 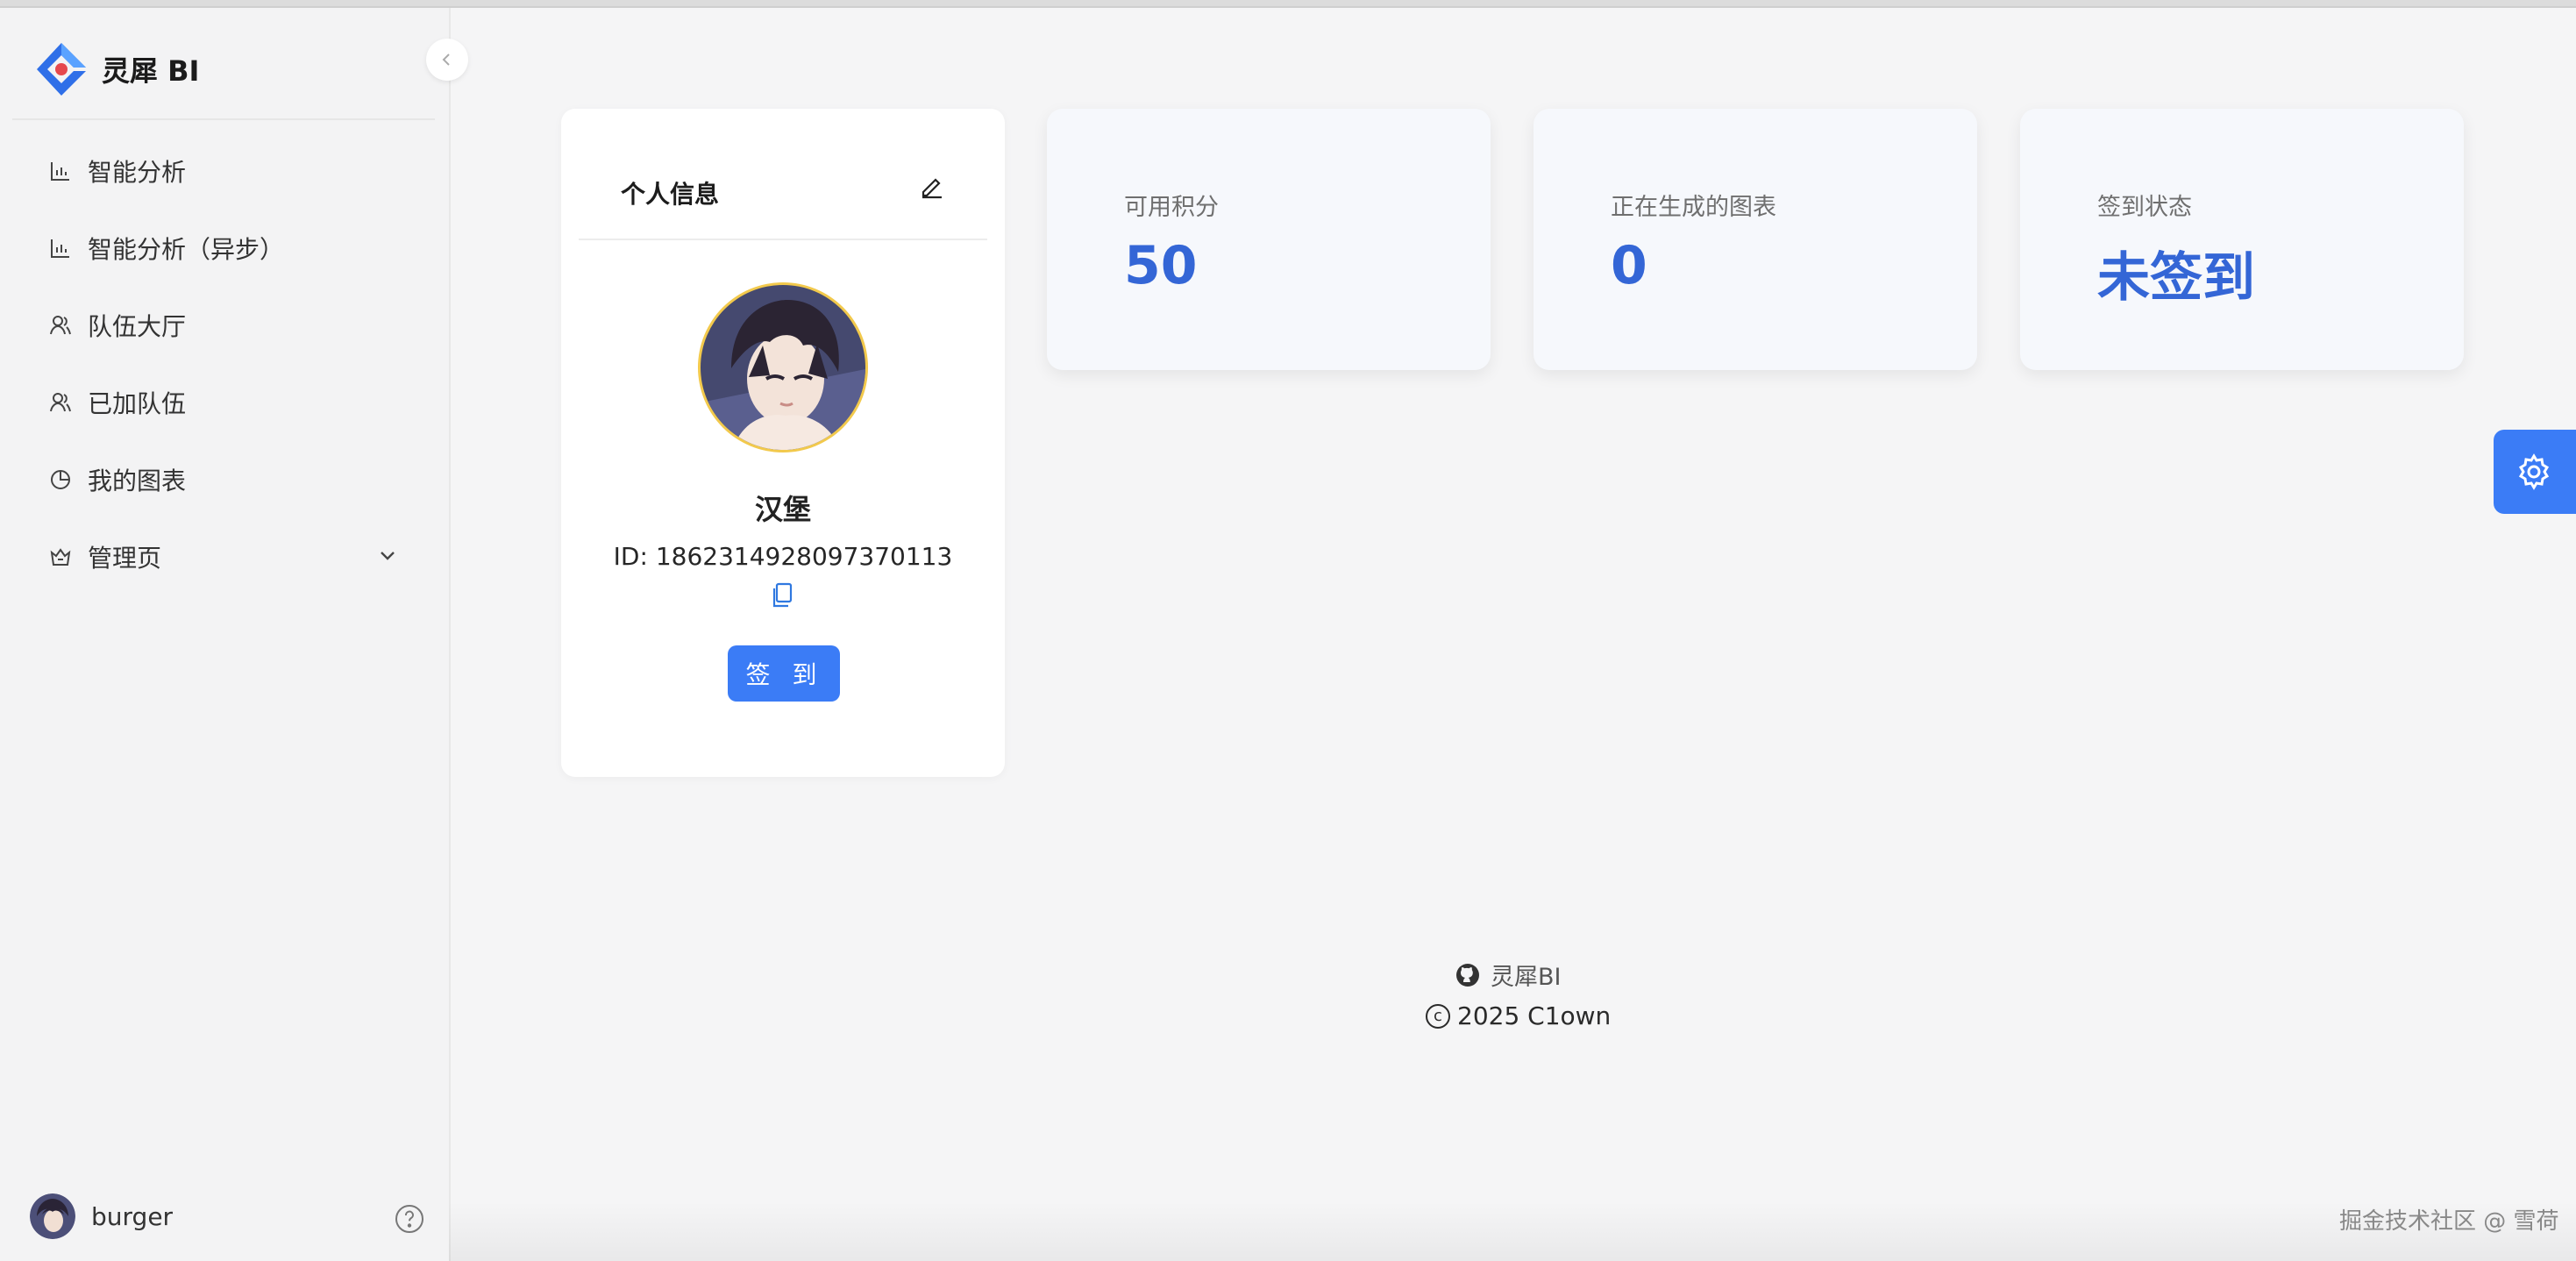 I want to click on bottom-shadow, so click(x=1512, y=1231).